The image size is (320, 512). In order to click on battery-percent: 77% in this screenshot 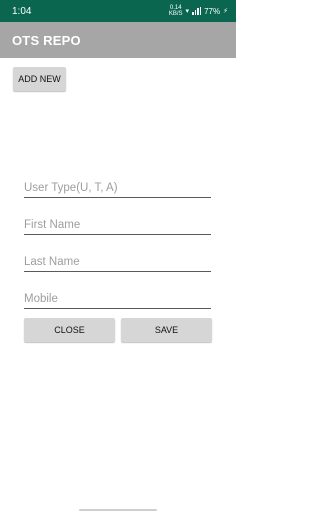, I will do `click(212, 11)`.